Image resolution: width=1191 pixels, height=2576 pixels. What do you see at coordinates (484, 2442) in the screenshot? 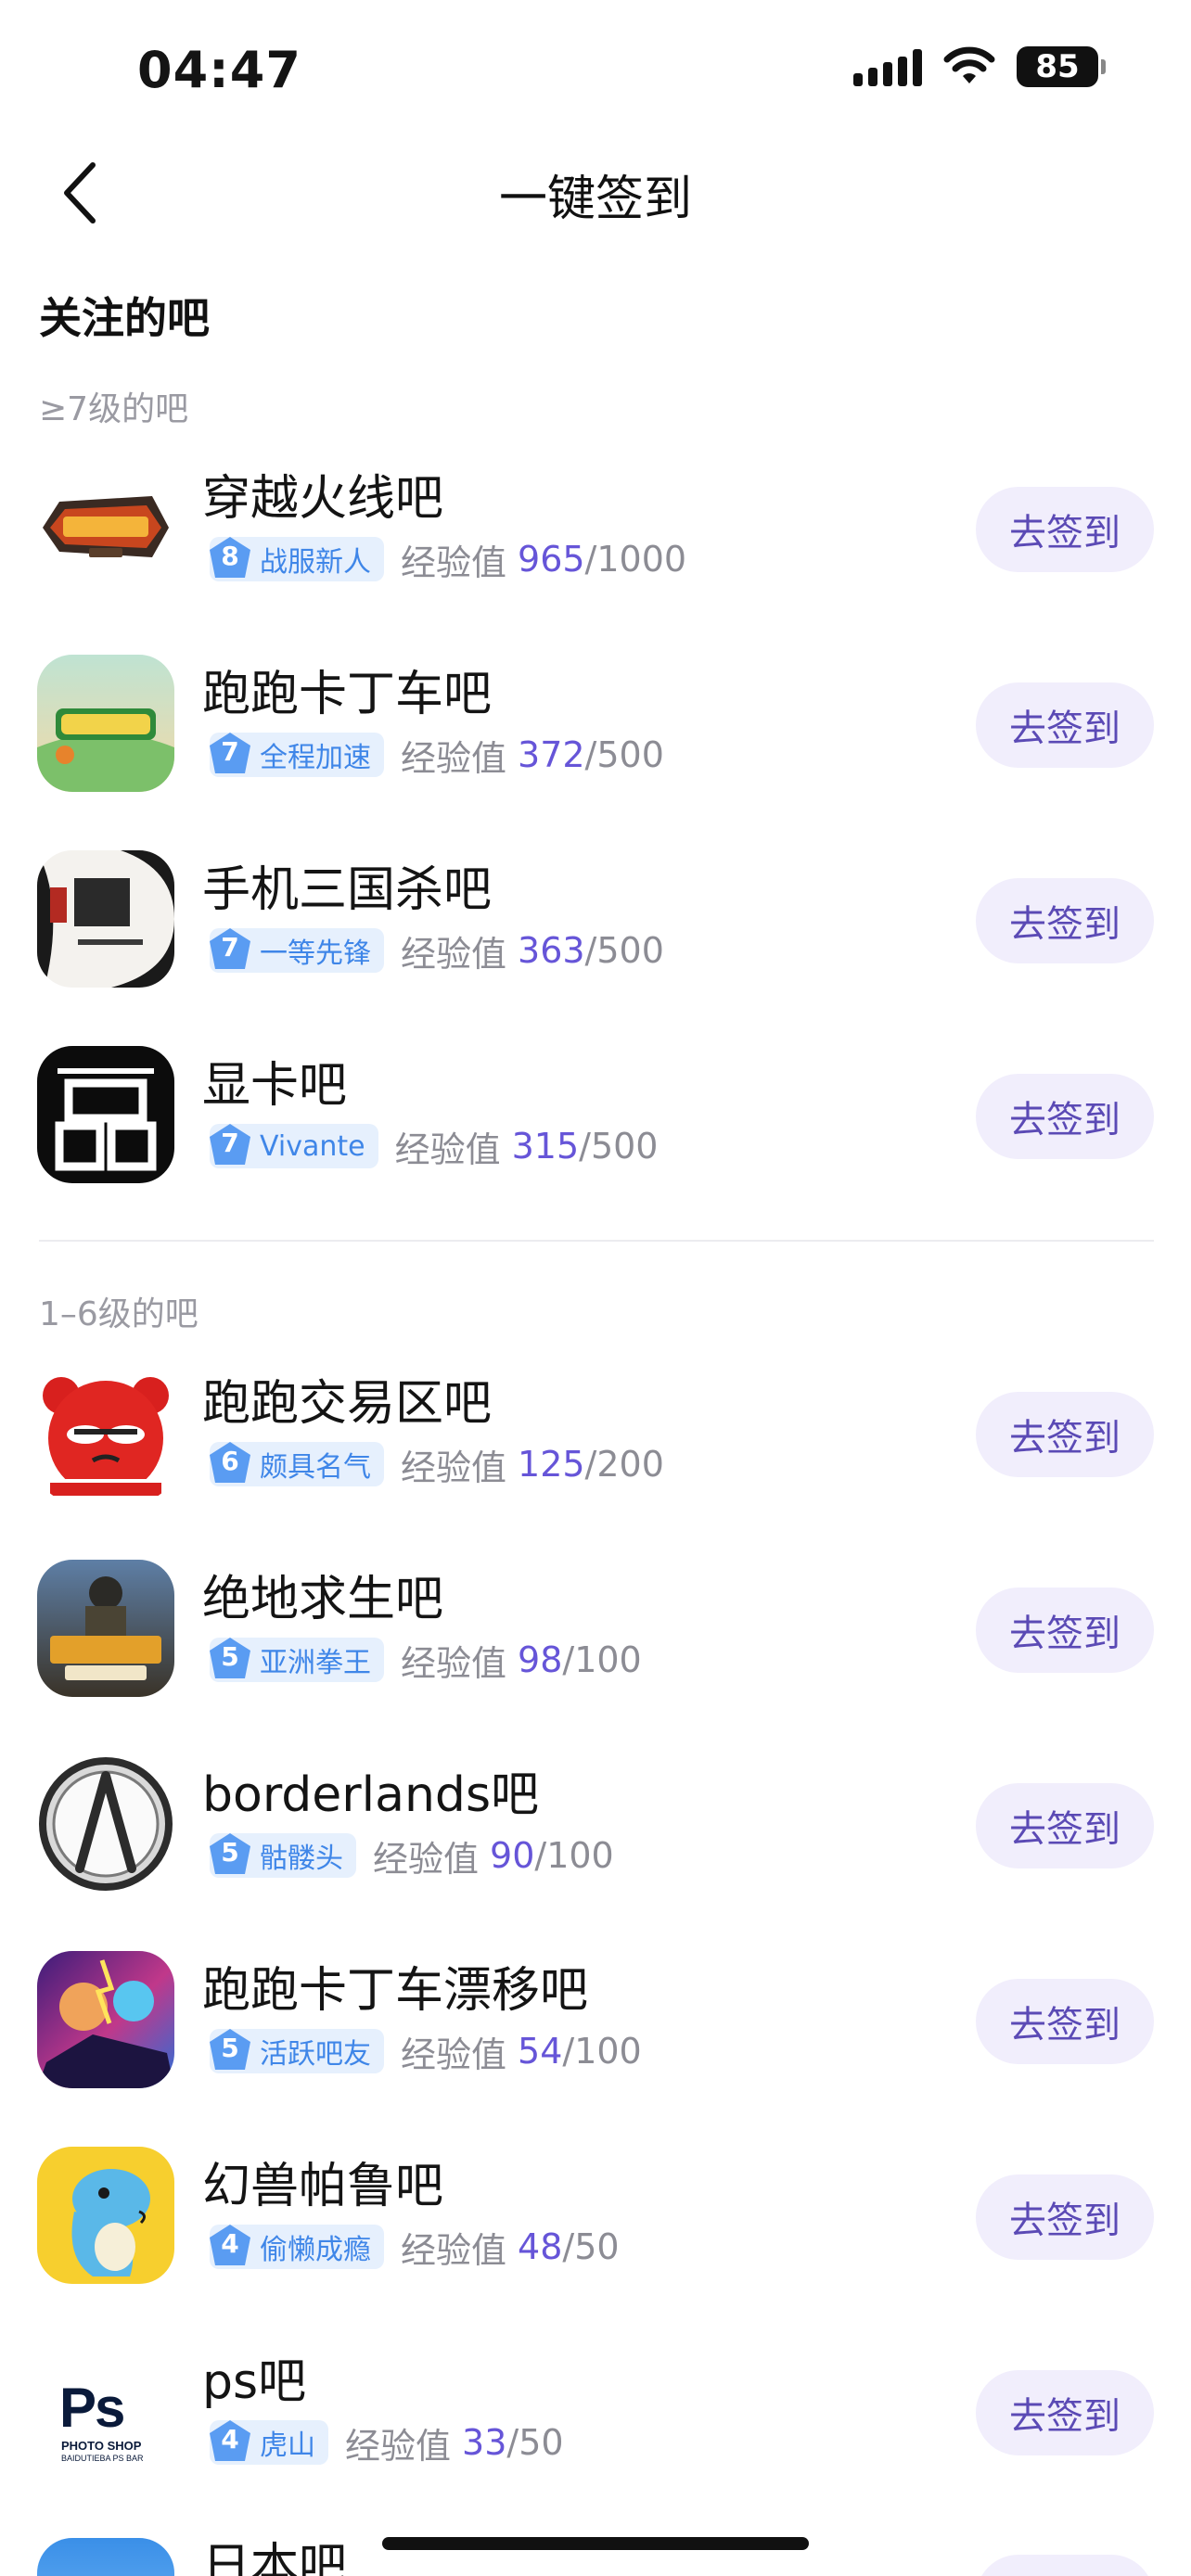
I see `exp-current: 33` at bounding box center [484, 2442].